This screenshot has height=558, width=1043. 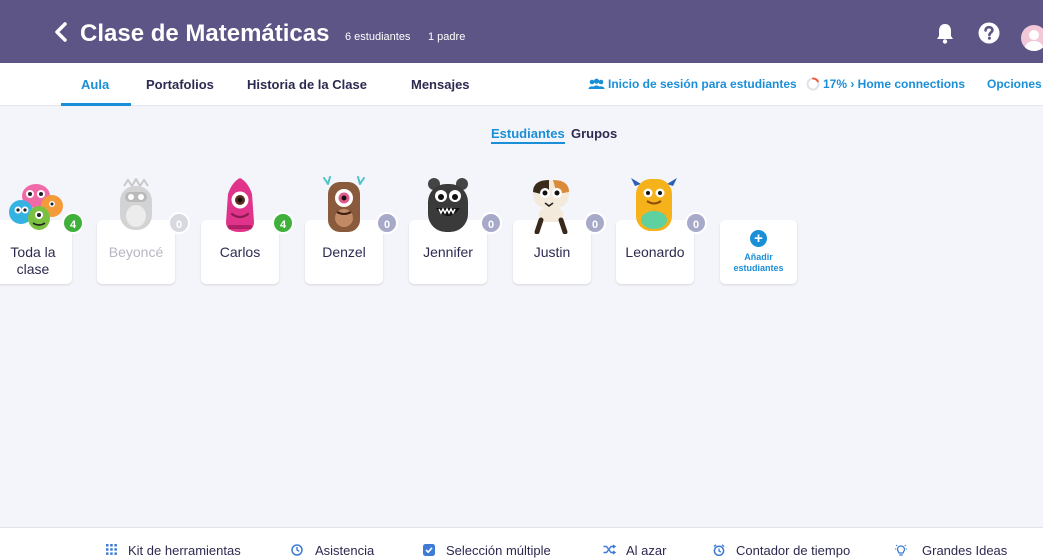 What do you see at coordinates (719, 550) in the screenshot?
I see `timer-icon` at bounding box center [719, 550].